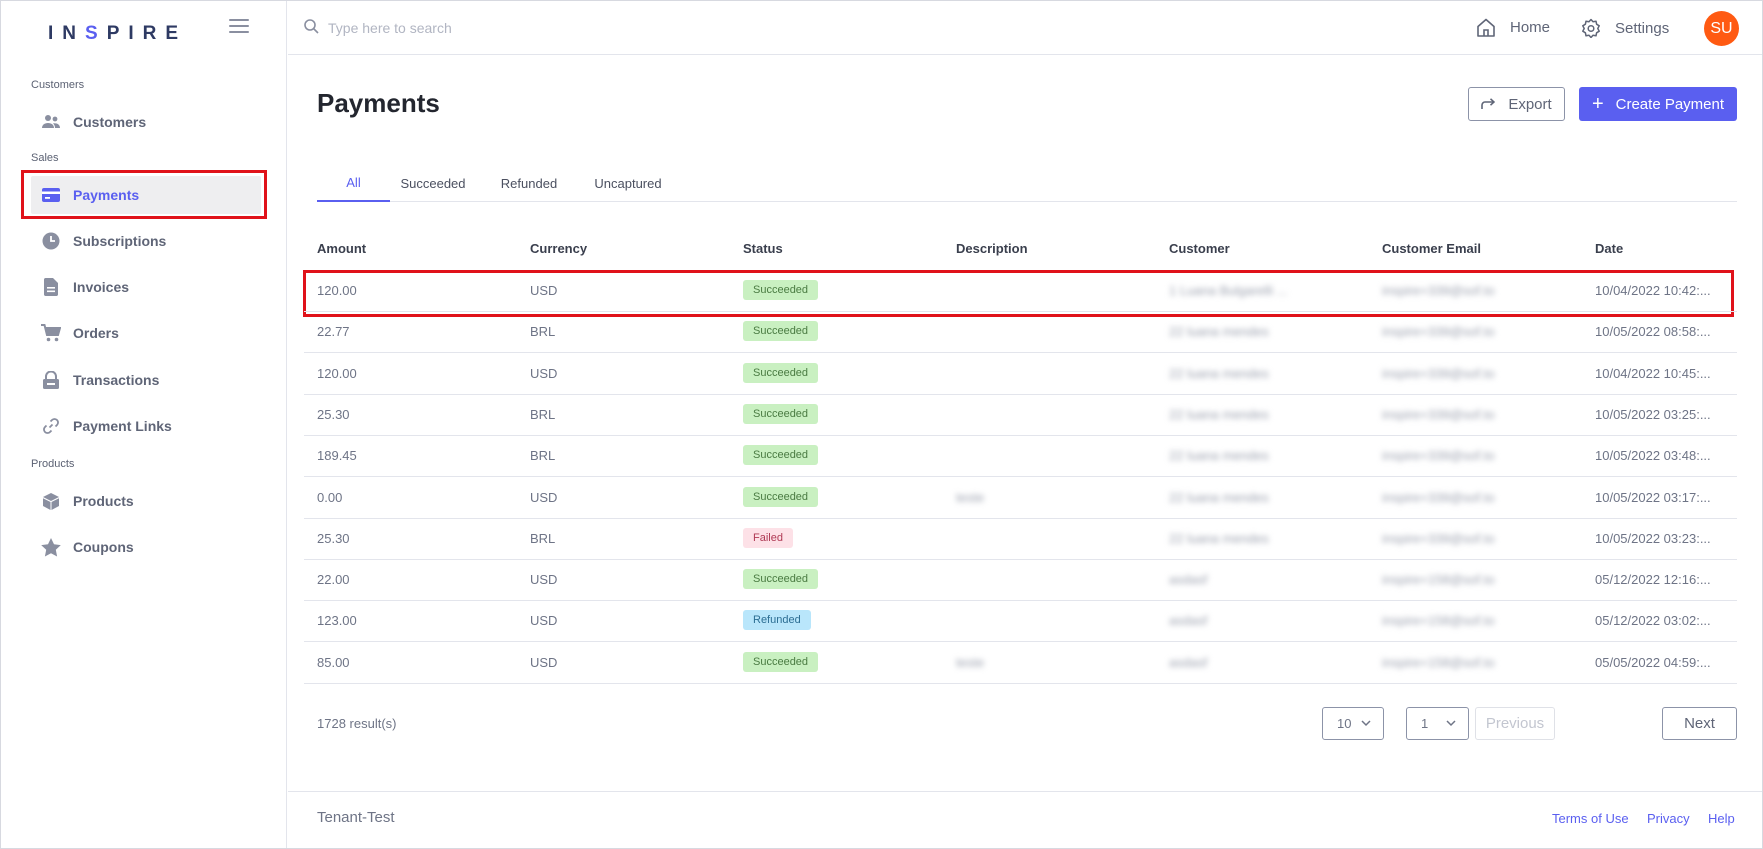 The image size is (1763, 849). What do you see at coordinates (1597, 104) in the screenshot?
I see `plus-icon: +` at bounding box center [1597, 104].